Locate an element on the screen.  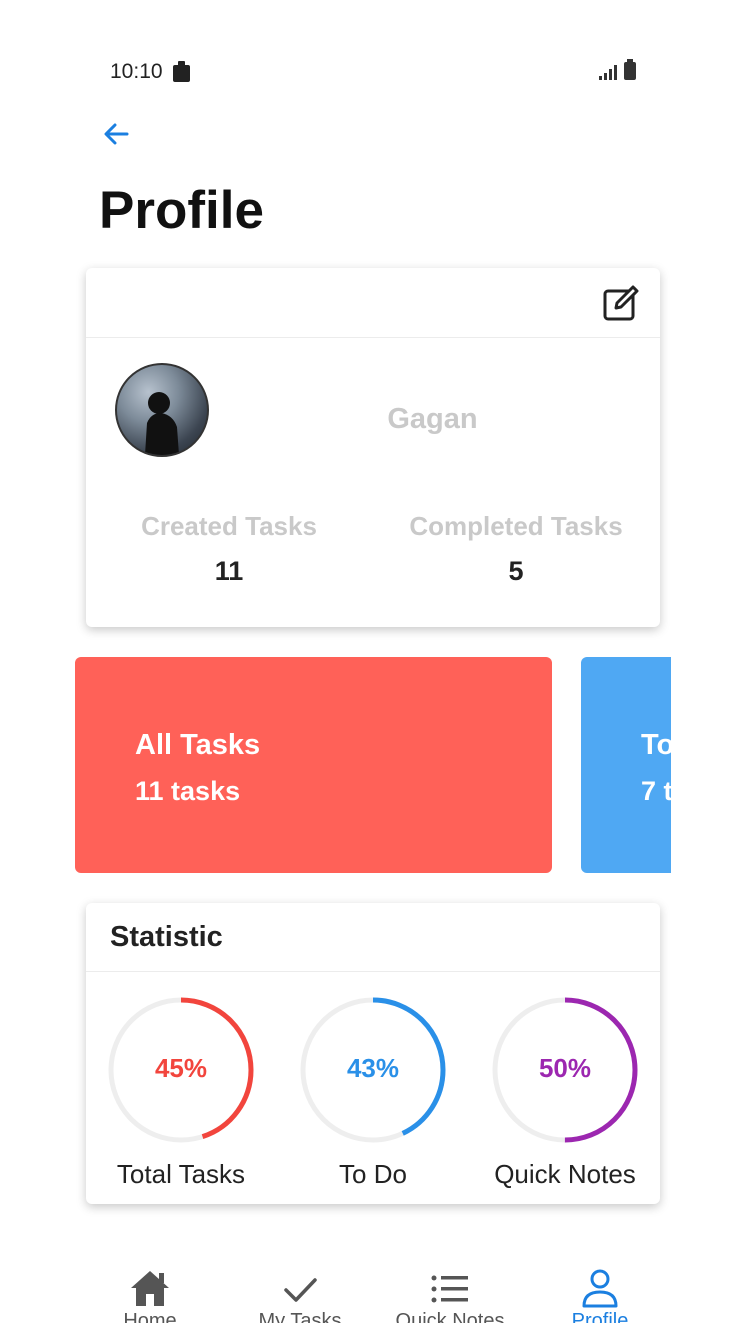
list-icon is located at coordinates (449, 1289).